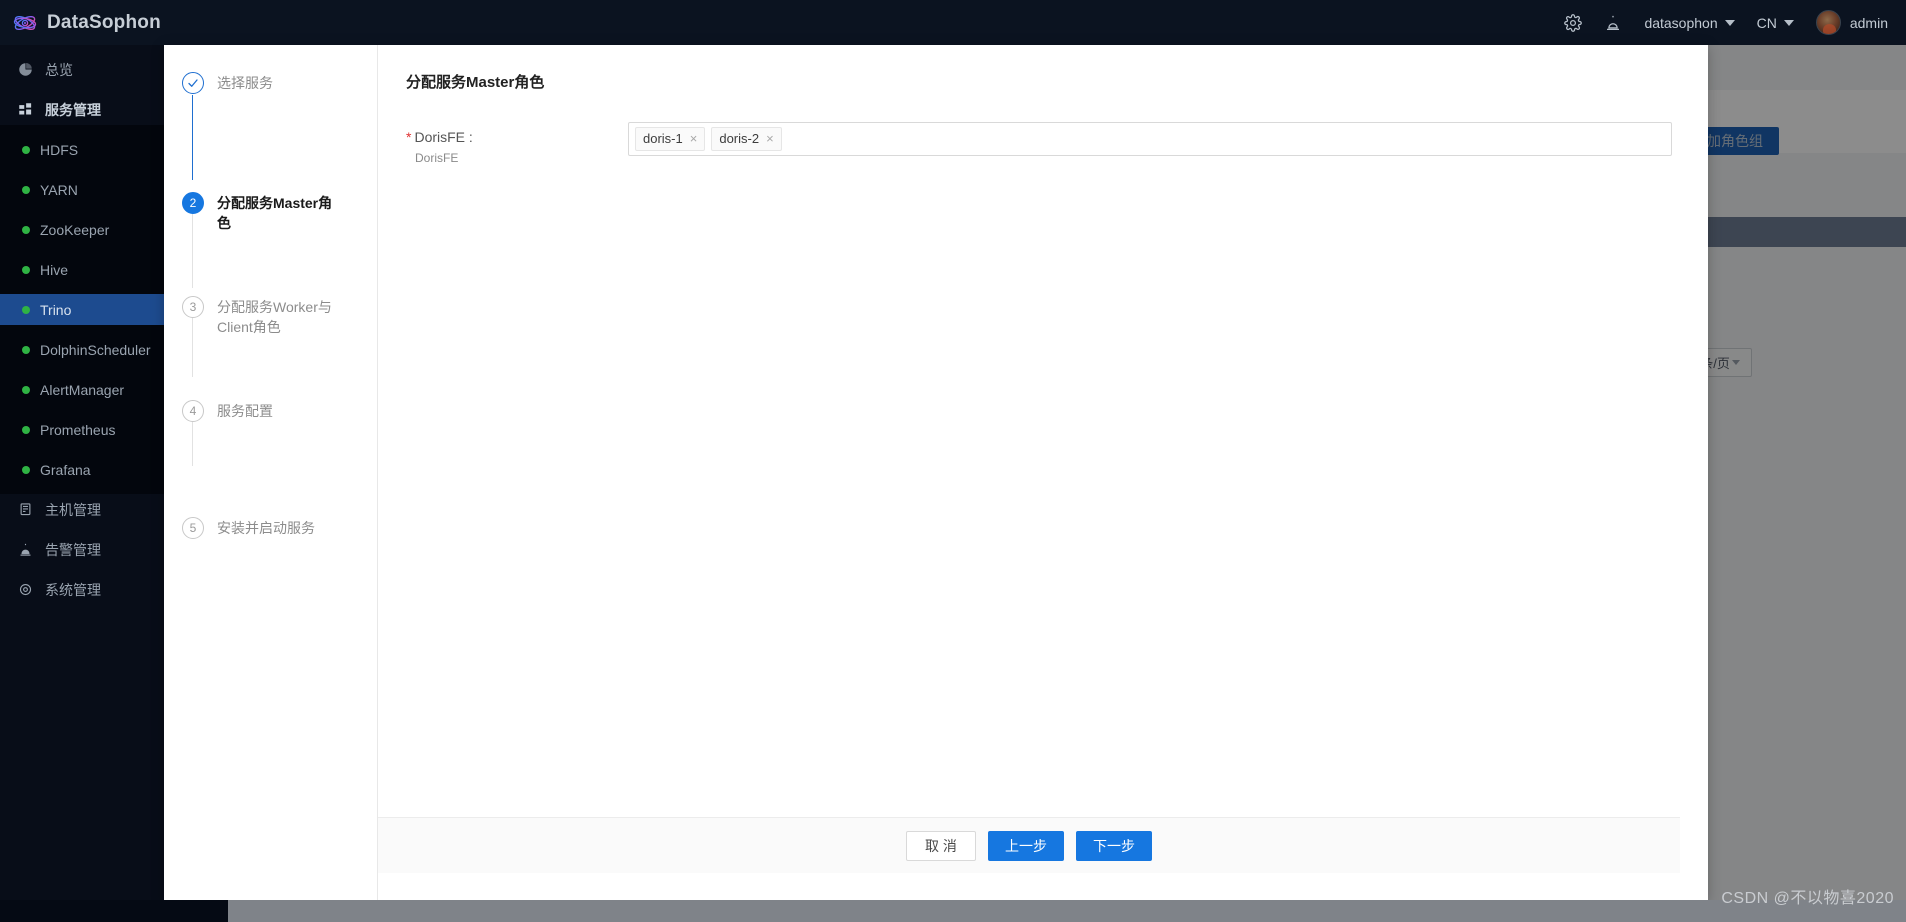  I want to click on sidebar-item-alertmanager: AlertManager, so click(82, 389).